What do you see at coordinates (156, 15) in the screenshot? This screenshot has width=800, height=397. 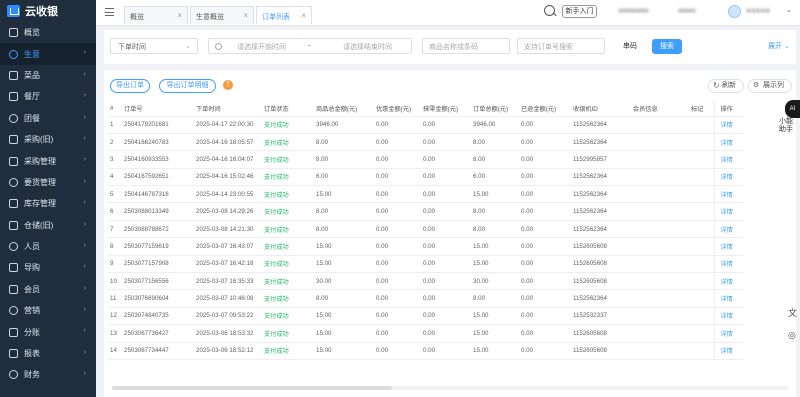 I see `tab-overview: 概览 ×` at bounding box center [156, 15].